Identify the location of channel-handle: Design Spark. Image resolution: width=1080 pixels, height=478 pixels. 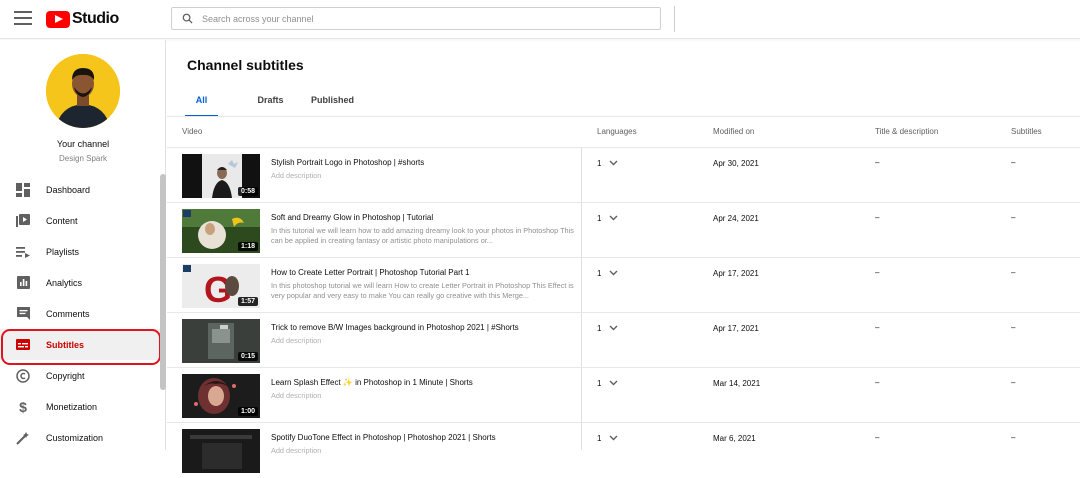
(83, 158).